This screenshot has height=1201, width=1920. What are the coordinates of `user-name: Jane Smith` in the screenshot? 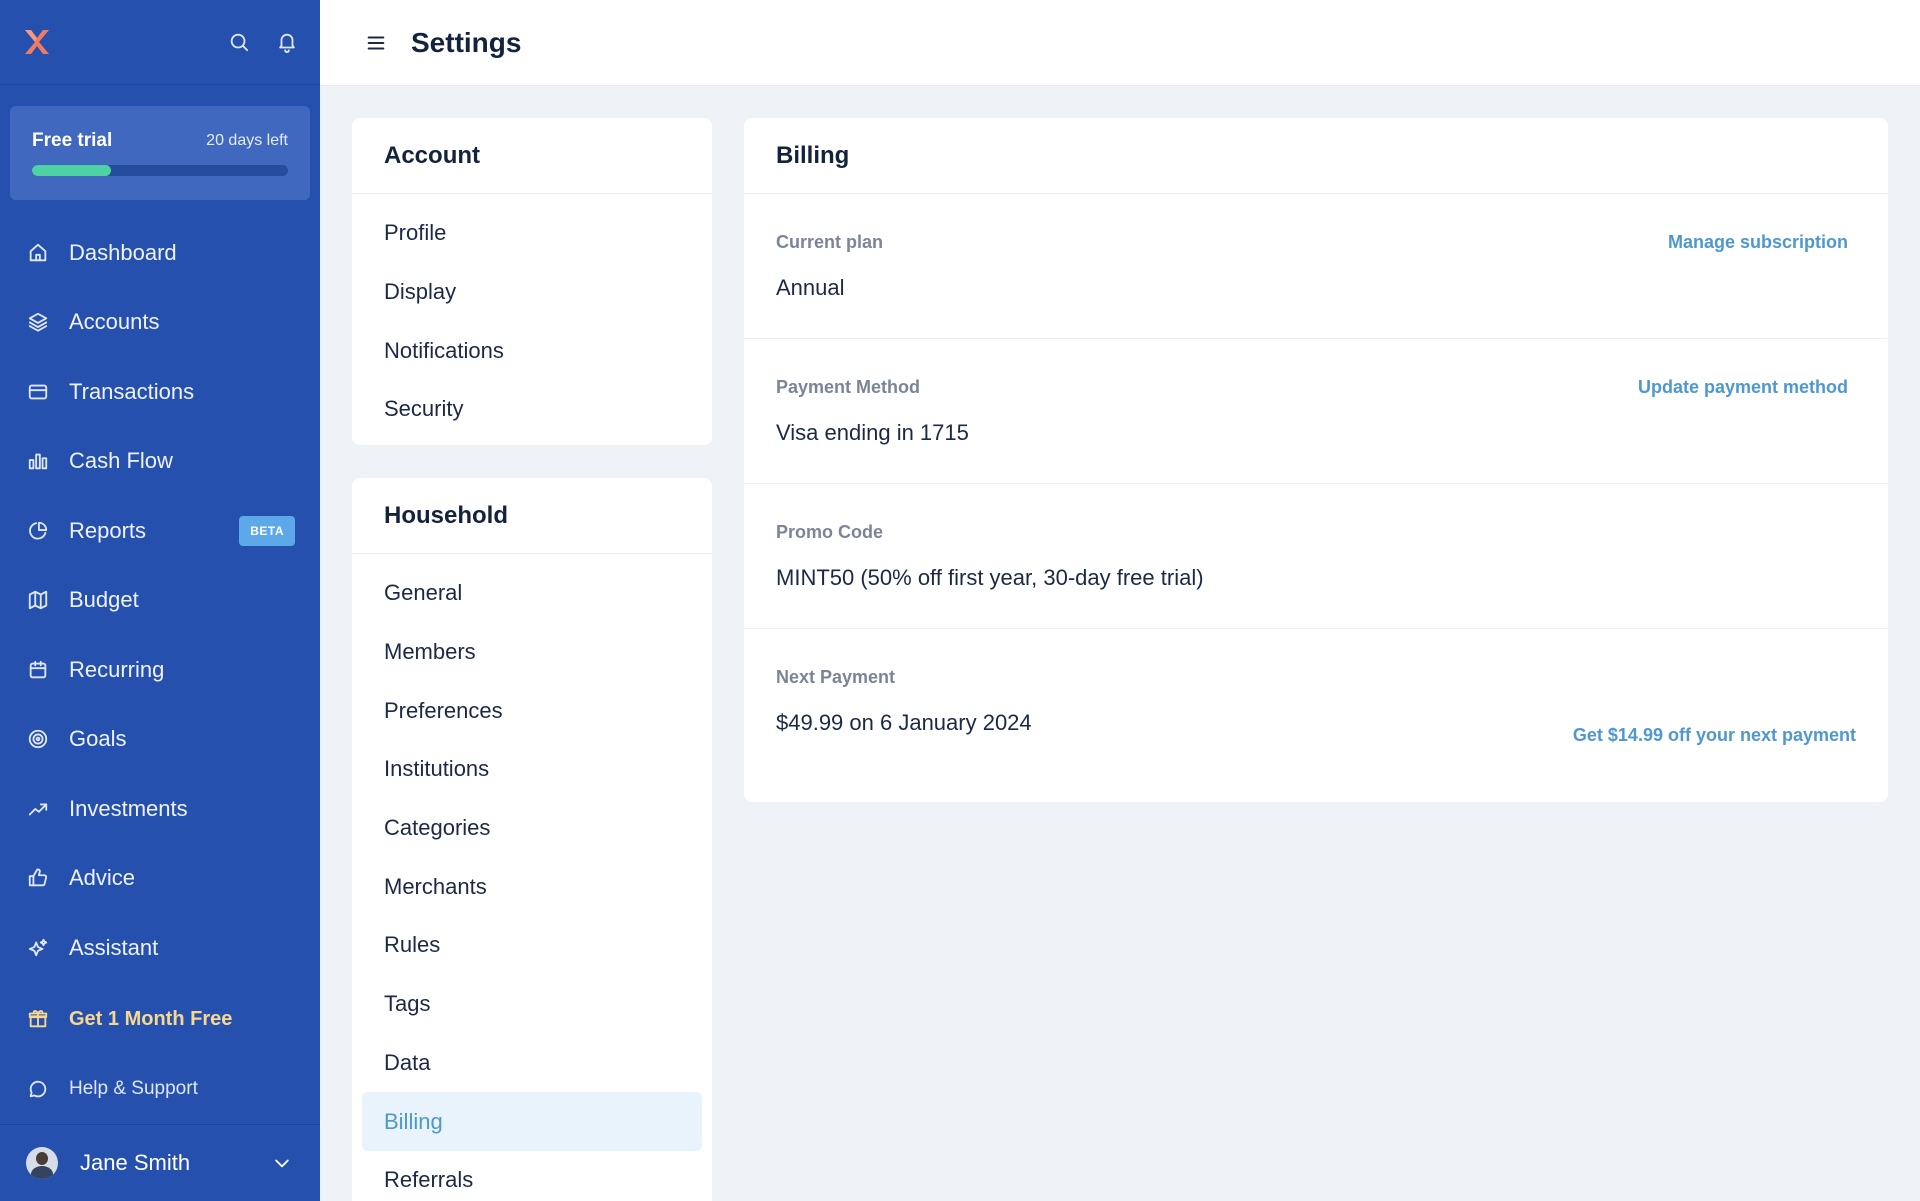 It's located at (135, 1162).